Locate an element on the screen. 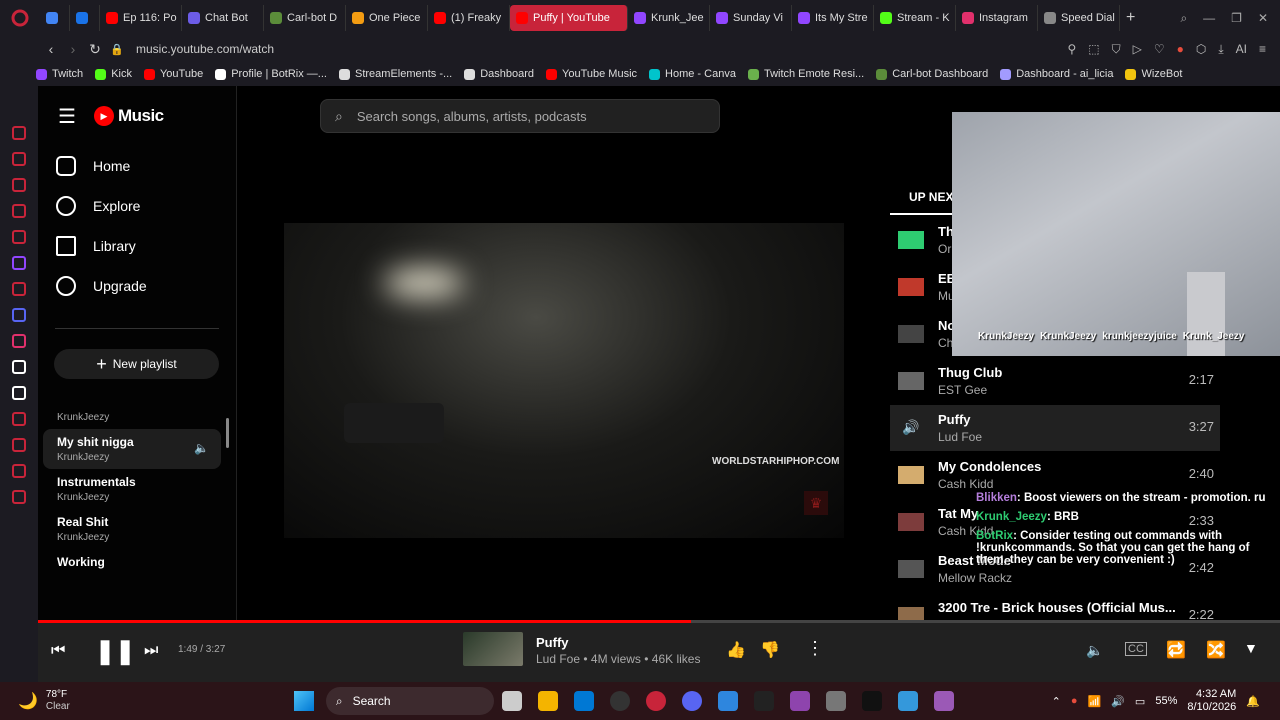 The image size is (1280, 720). now-playing-meta: Lud Foe • 4M views • 46K likes is located at coordinates (618, 659).